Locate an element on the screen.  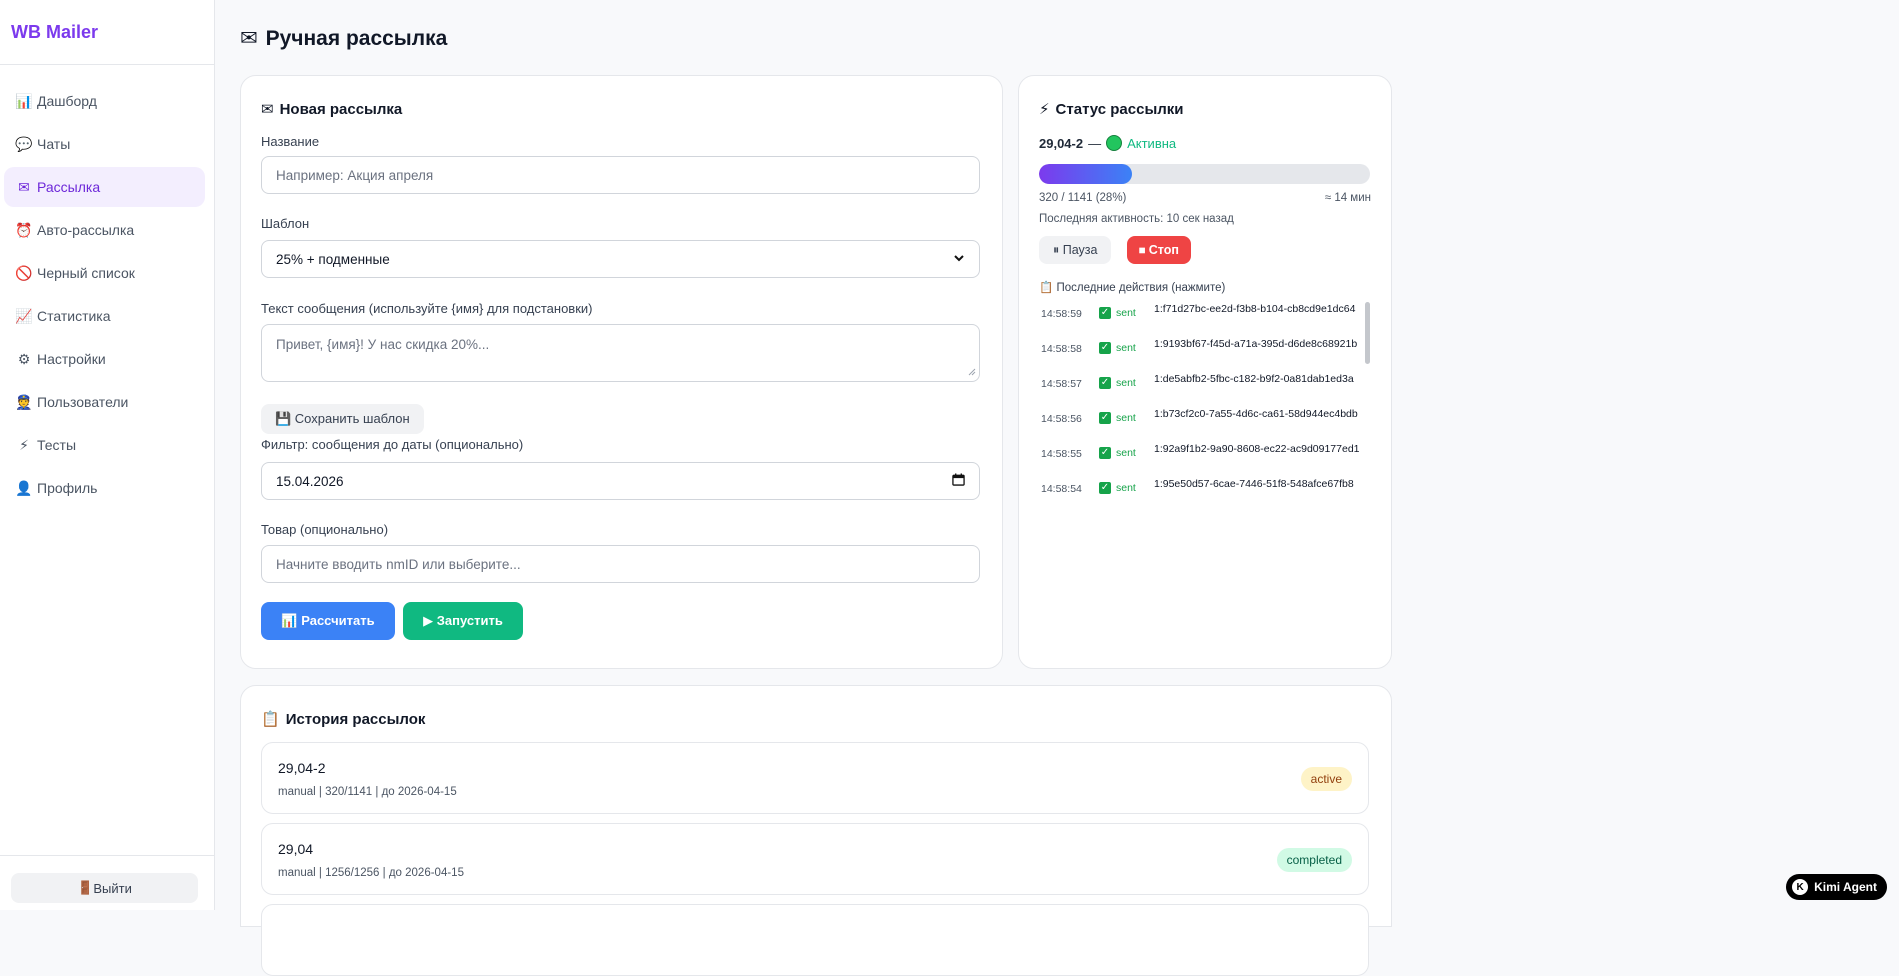
progress-text: 320 / 1141 (28%) is located at coordinates (1083, 198).